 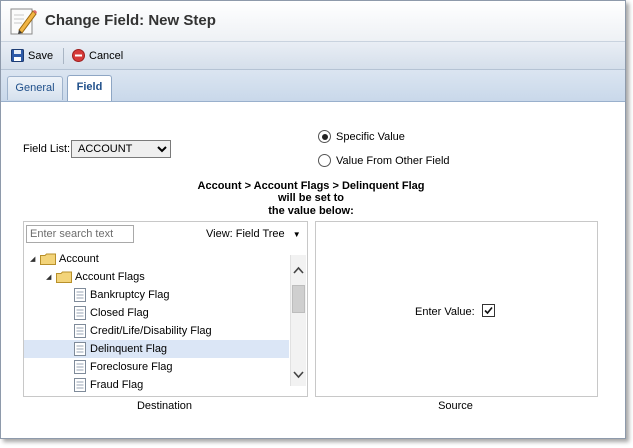 I want to click on enter-value-checkbox, so click(x=488, y=310).